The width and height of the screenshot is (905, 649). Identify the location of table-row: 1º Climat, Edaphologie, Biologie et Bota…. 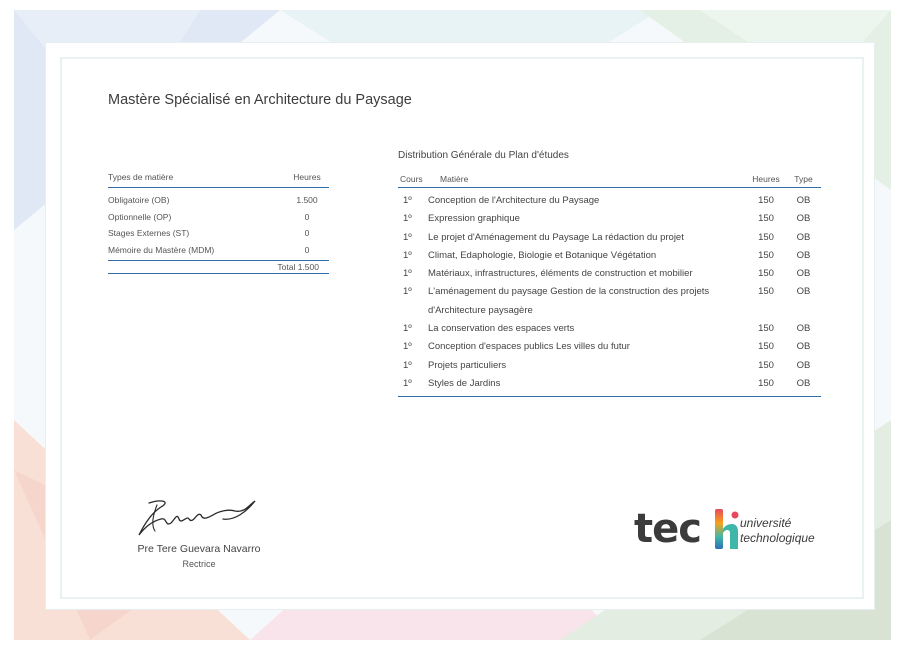
(609, 256).